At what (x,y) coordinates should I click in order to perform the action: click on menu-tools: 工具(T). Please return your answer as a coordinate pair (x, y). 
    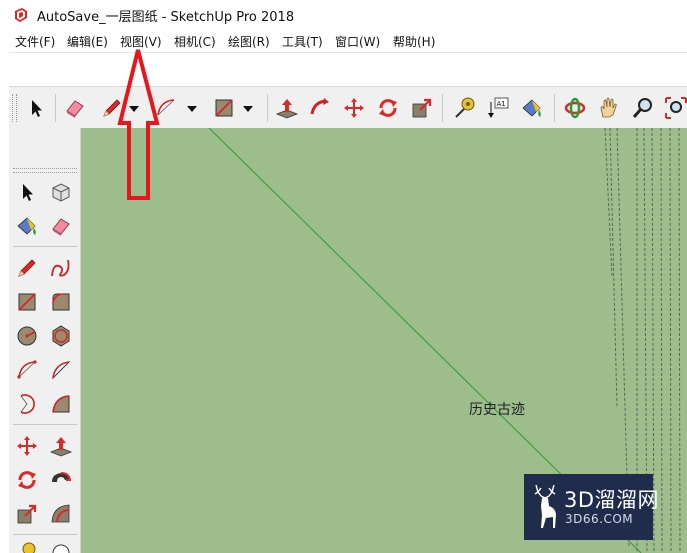
    Looking at the image, I should click on (302, 41).